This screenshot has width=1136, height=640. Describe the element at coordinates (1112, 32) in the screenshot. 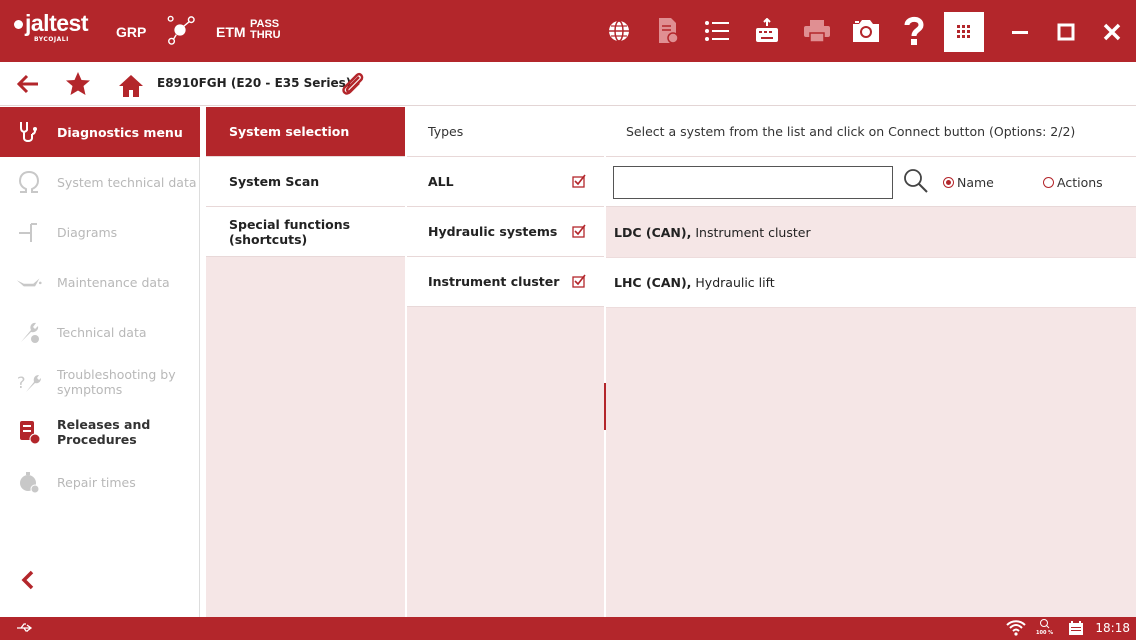

I see `close-icon` at that location.